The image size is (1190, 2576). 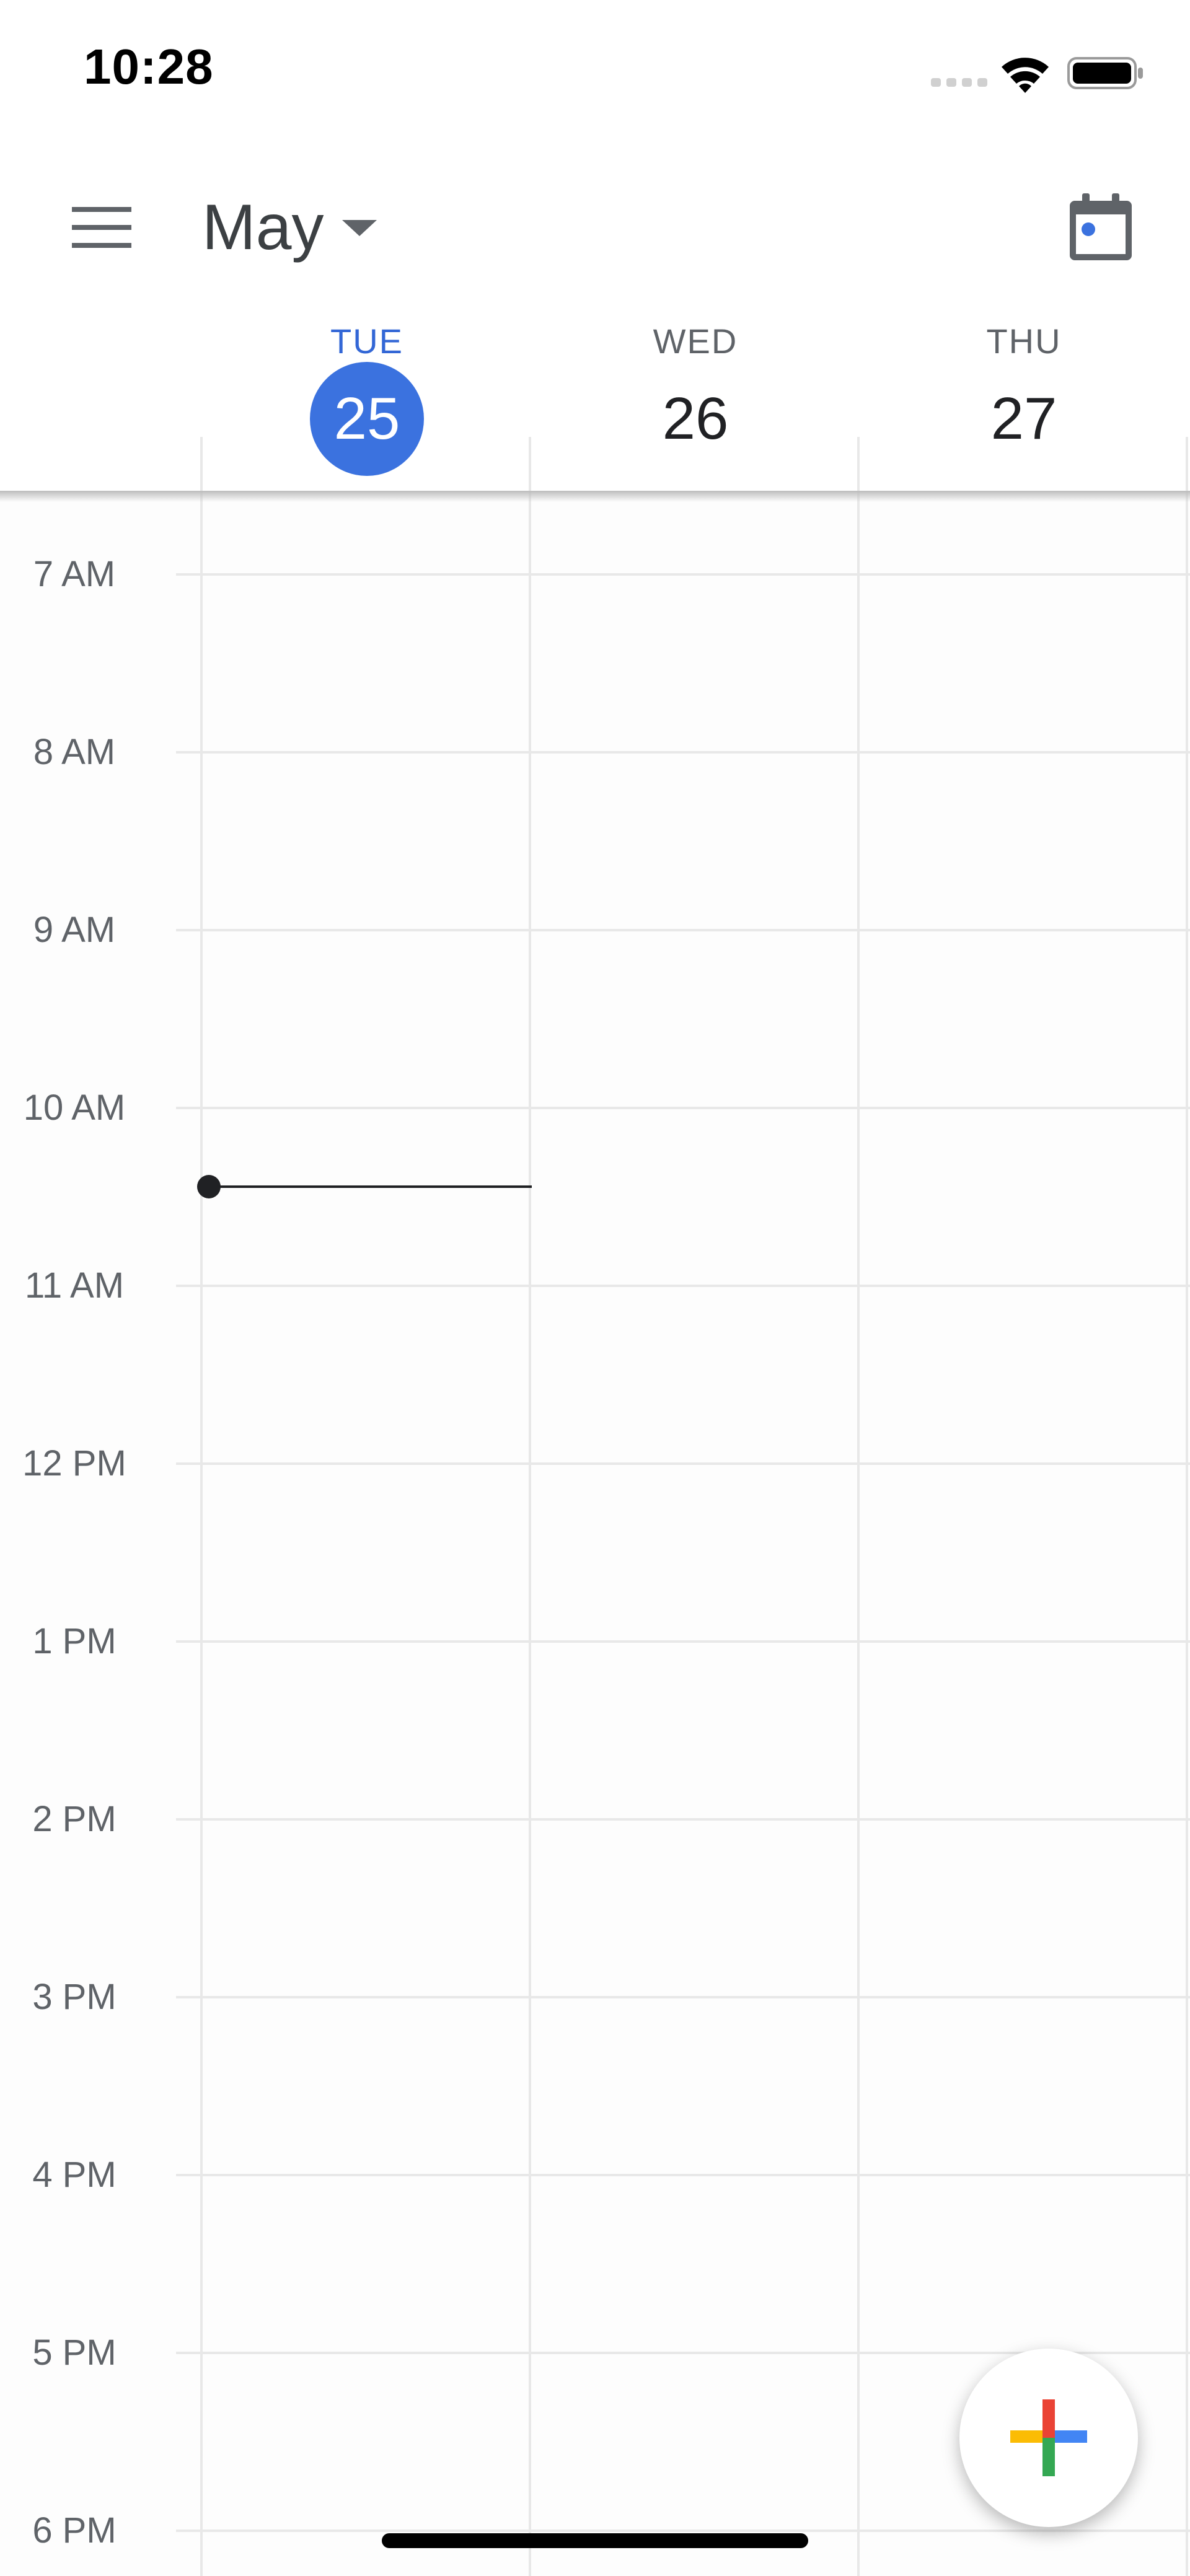 I want to click on day-header-wed: WED 26, so click(x=695, y=403).